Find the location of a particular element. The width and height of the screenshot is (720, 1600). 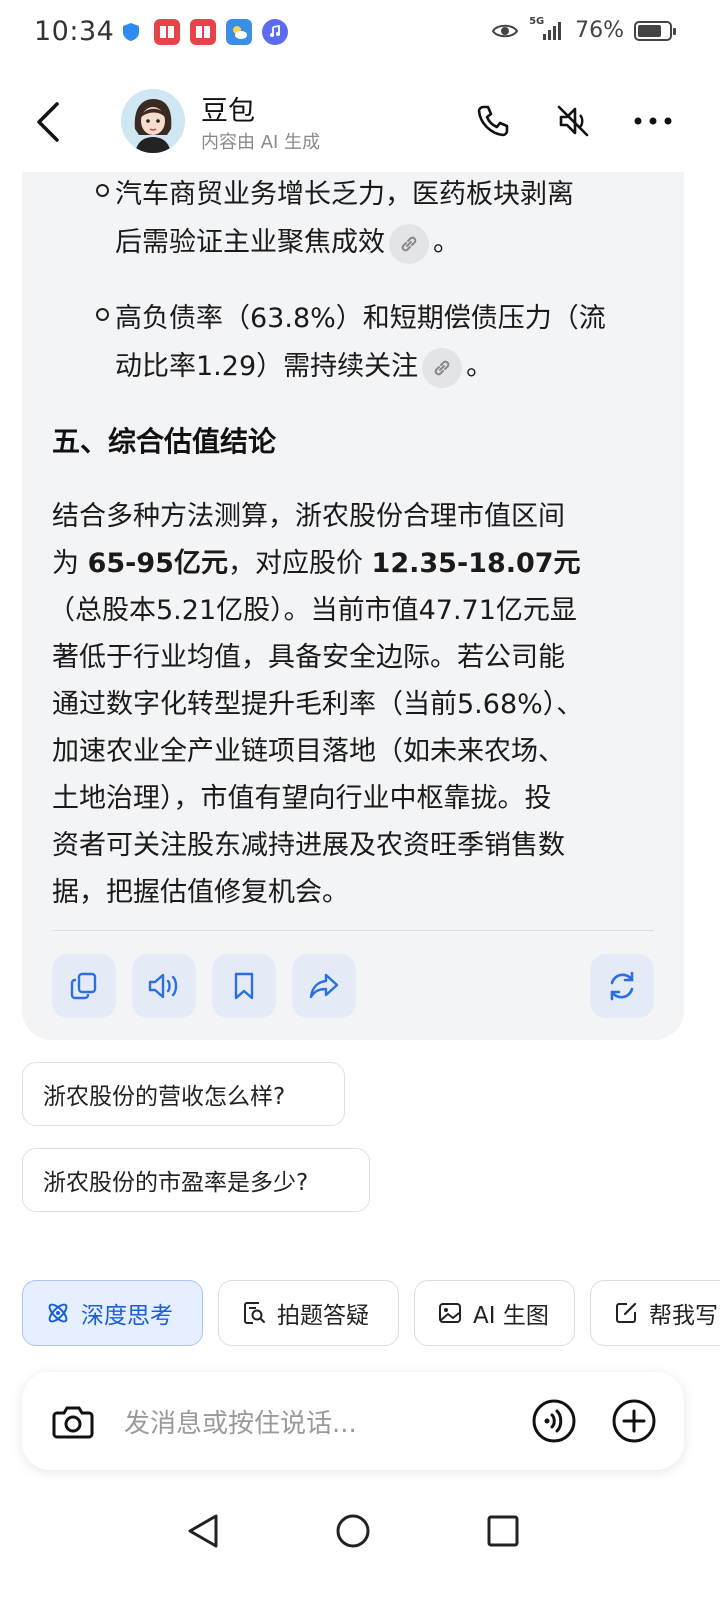

bullet-text: 高负债率（63.8%）和短期偿债压力（流 is located at coordinates (360, 318).